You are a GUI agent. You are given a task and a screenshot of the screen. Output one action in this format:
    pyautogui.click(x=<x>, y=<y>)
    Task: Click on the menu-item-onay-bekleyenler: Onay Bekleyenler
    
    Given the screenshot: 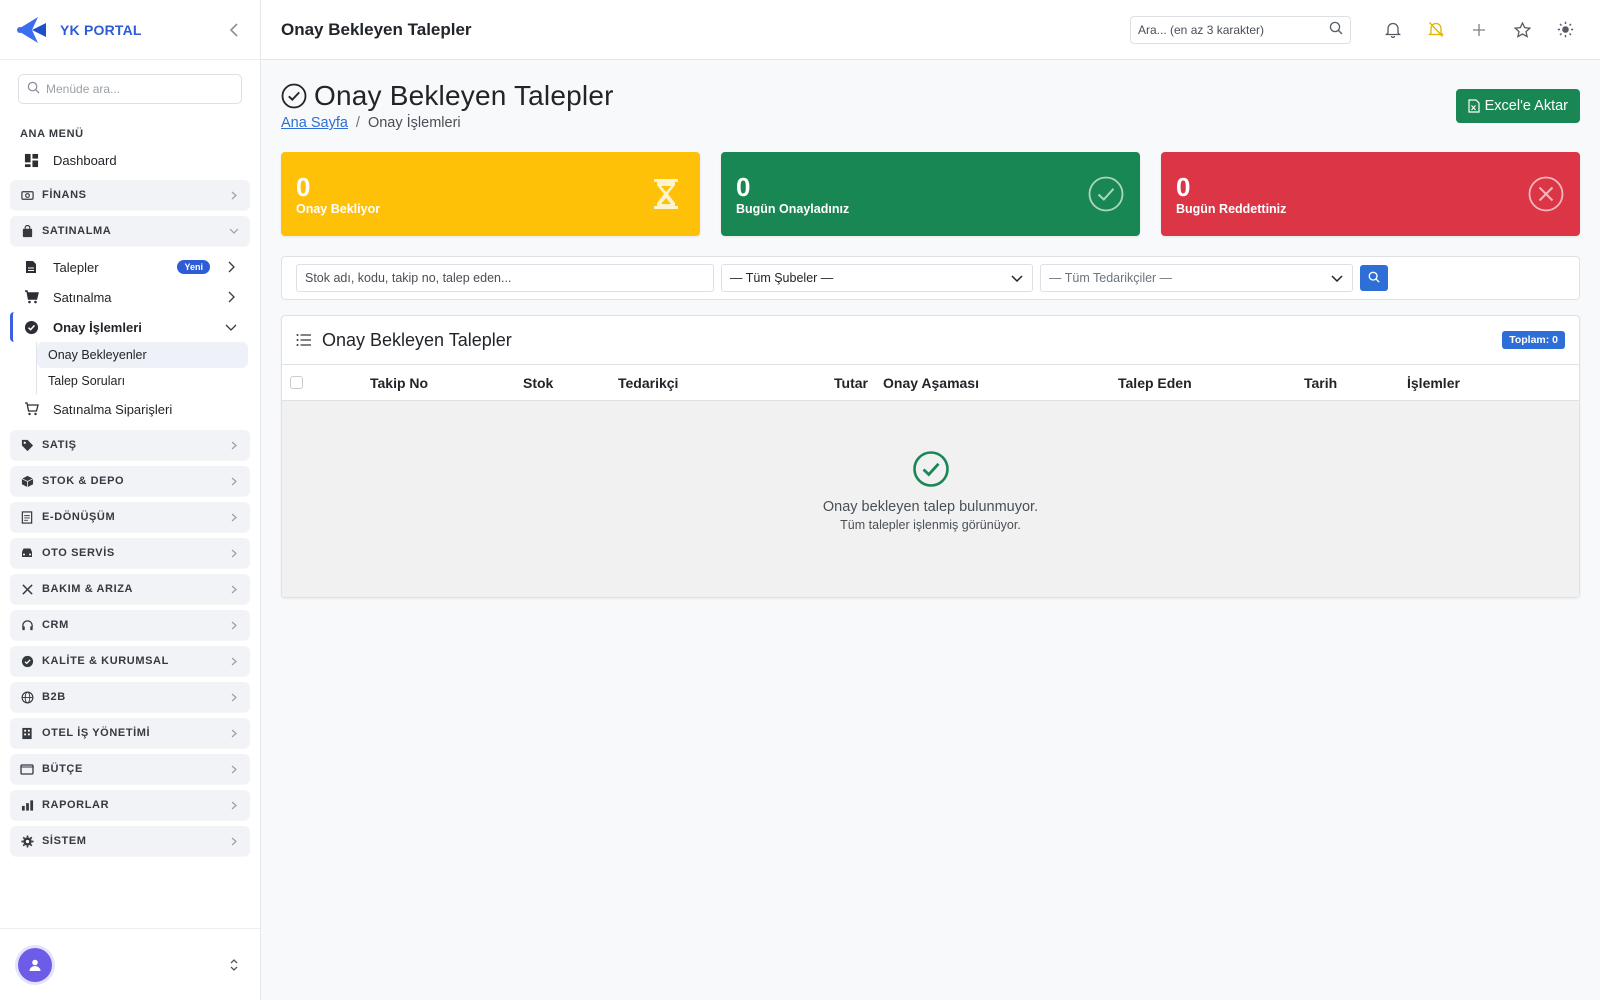 What is the action you would take?
    pyautogui.click(x=142, y=355)
    